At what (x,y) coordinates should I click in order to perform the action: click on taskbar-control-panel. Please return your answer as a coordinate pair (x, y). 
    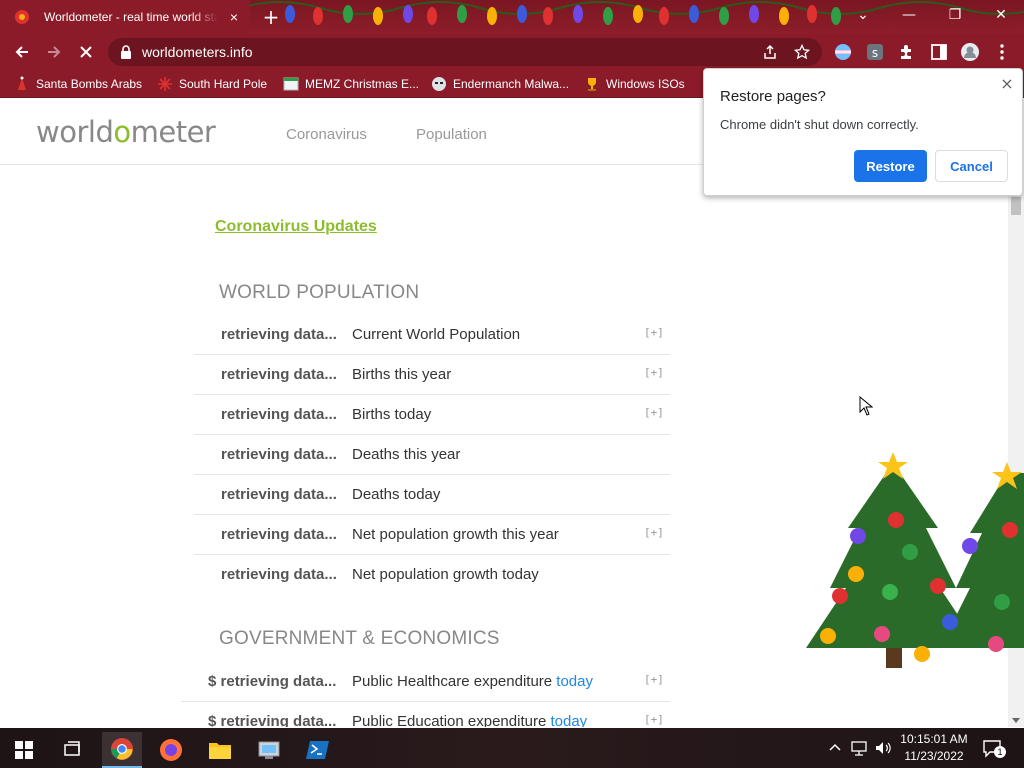
    Looking at the image, I should click on (269, 750).